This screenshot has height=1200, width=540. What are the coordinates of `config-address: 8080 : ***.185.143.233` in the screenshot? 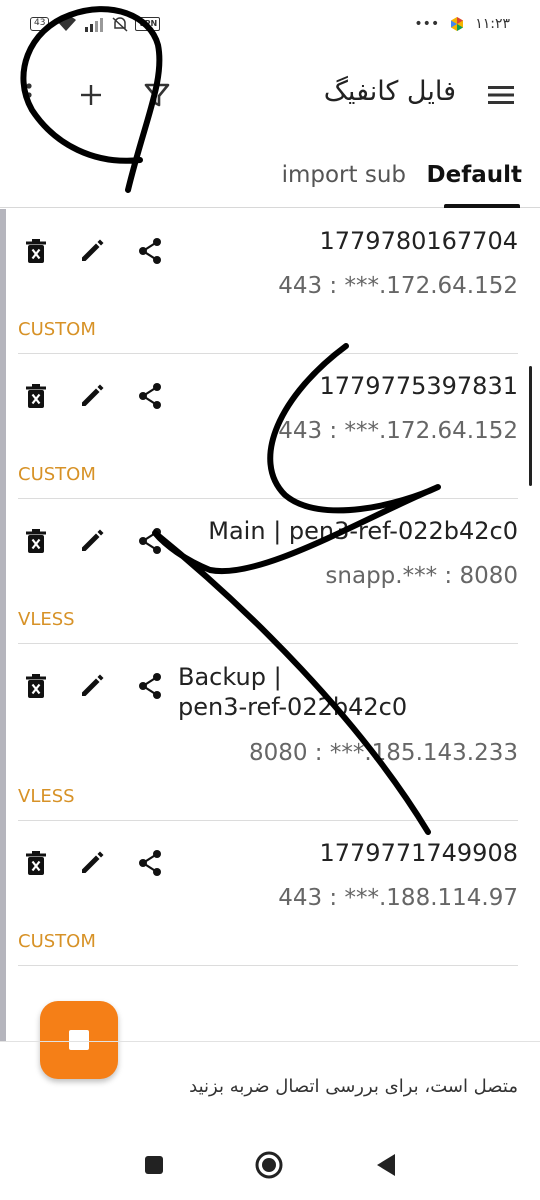 It's located at (383, 753).